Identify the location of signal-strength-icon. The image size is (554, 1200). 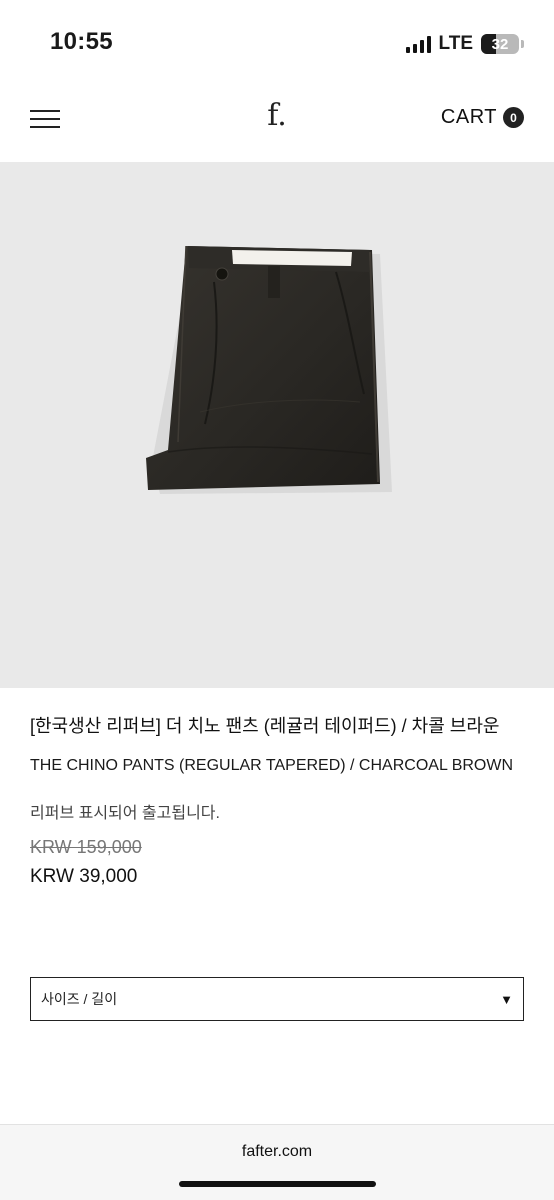
(418, 44).